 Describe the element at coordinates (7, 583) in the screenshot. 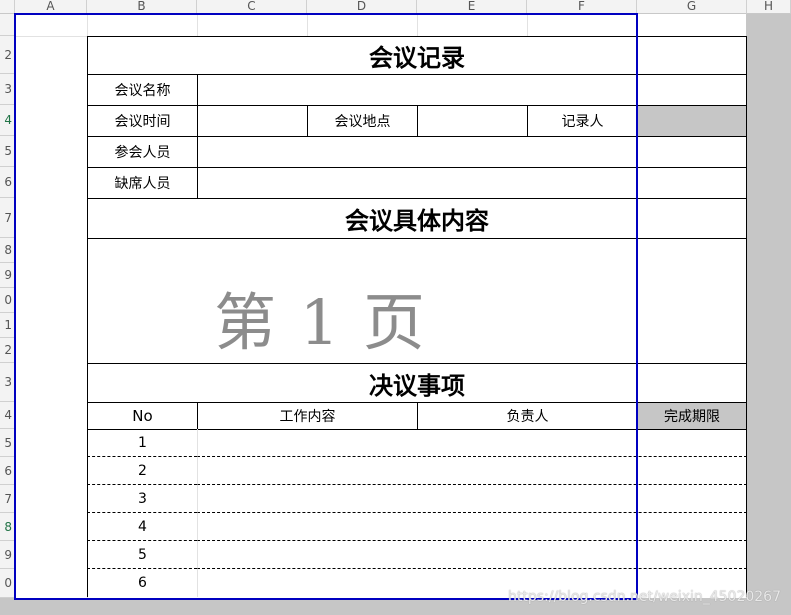

I see `row-header-20: 0` at that location.